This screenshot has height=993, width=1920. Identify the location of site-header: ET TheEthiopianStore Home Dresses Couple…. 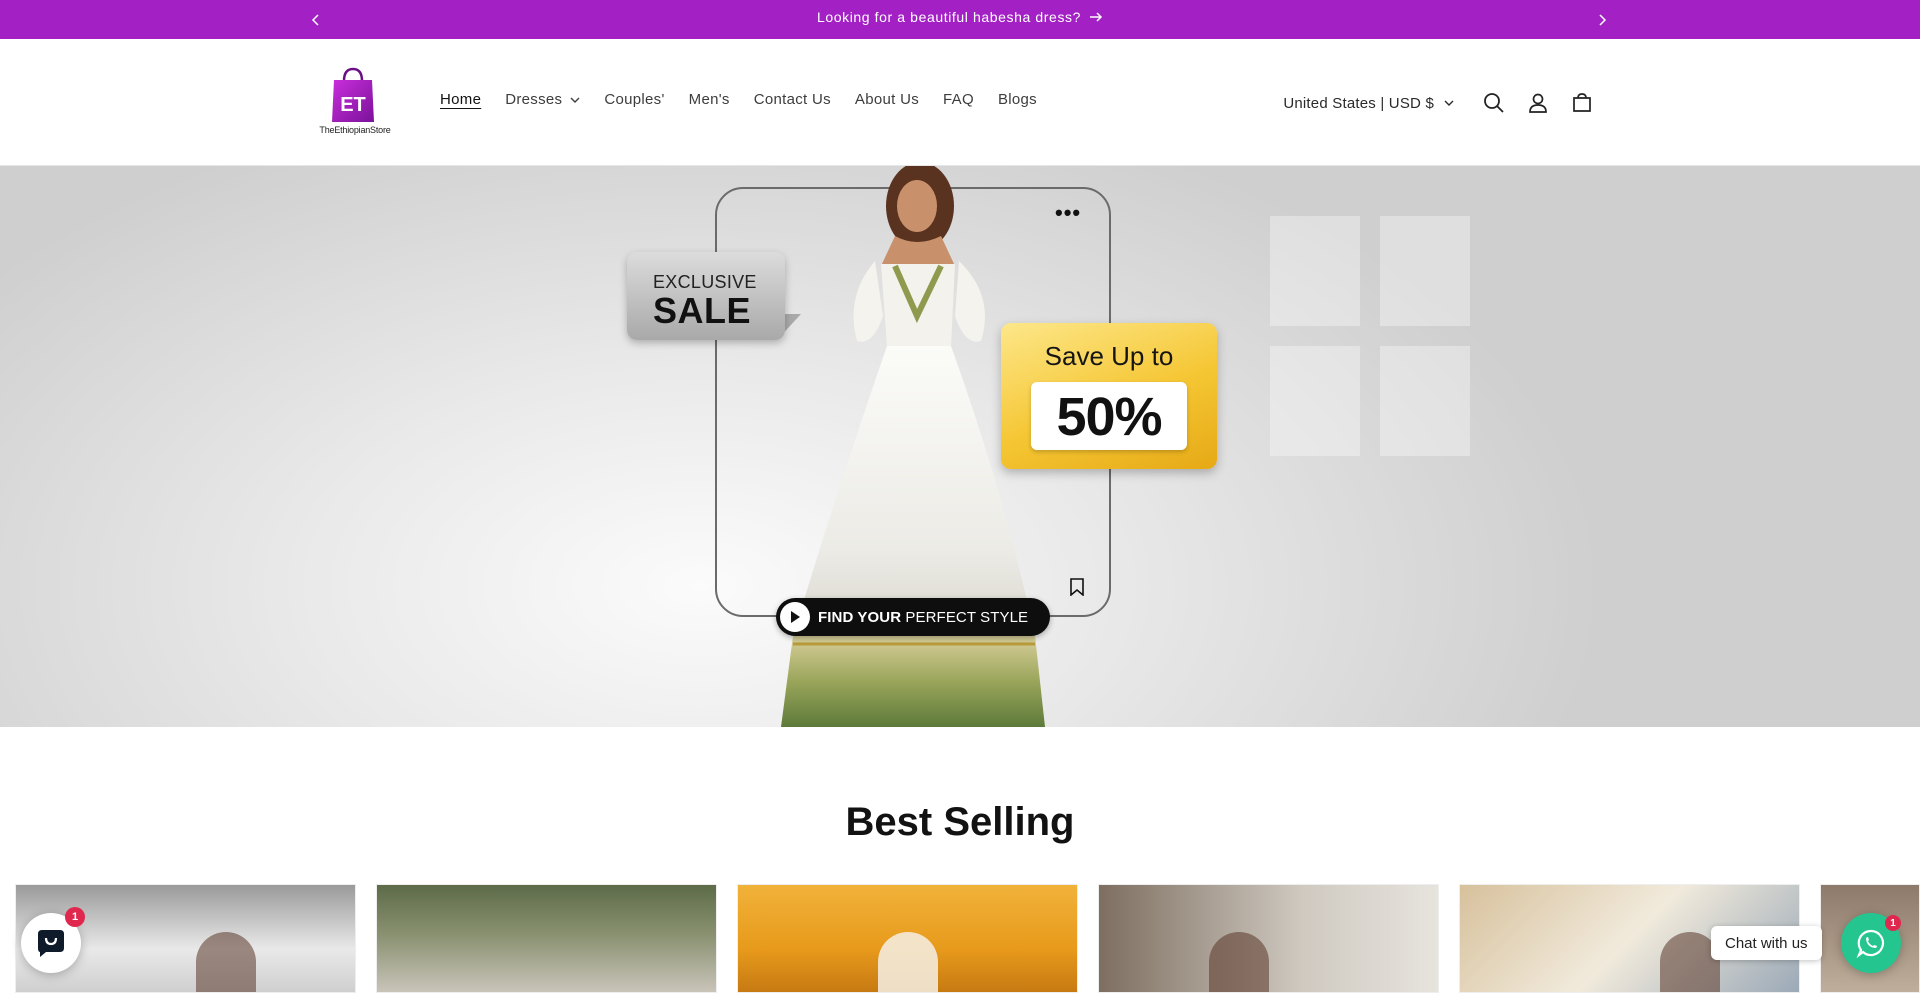
(960, 102).